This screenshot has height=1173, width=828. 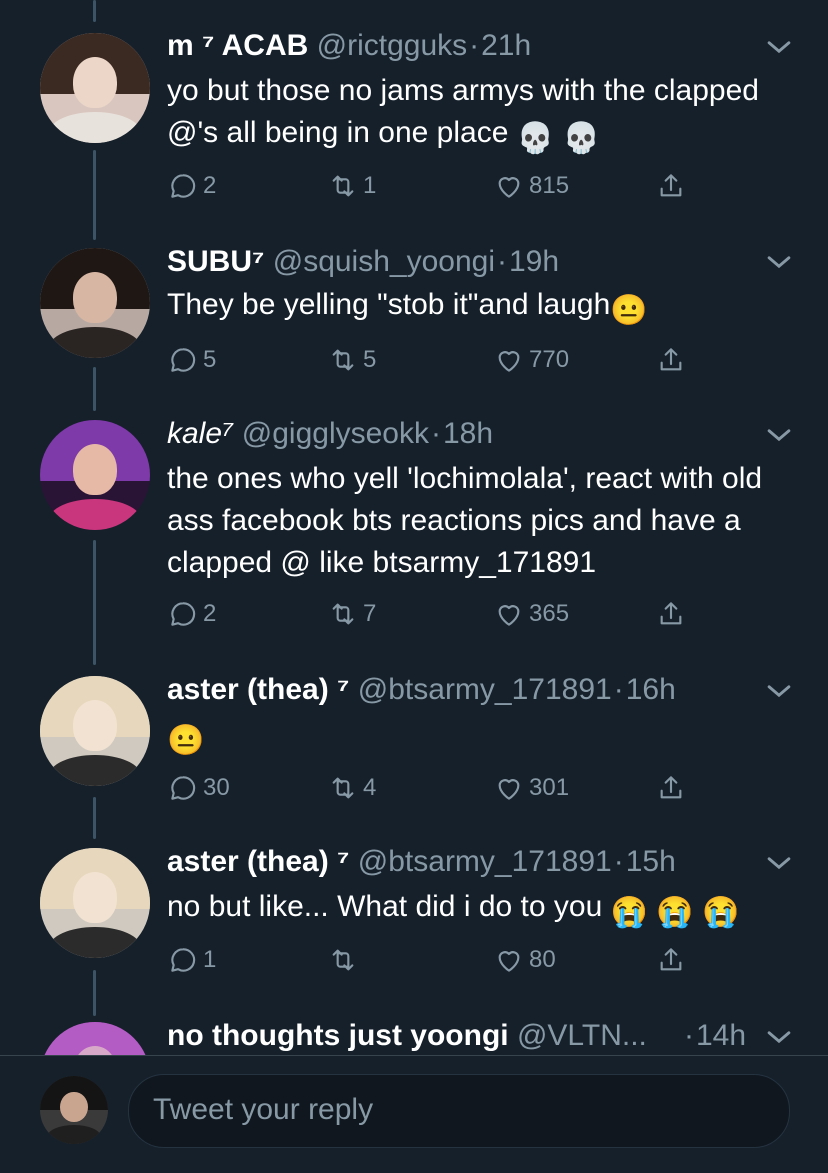 I want to click on retweet-button: 4, so click(x=351, y=788).